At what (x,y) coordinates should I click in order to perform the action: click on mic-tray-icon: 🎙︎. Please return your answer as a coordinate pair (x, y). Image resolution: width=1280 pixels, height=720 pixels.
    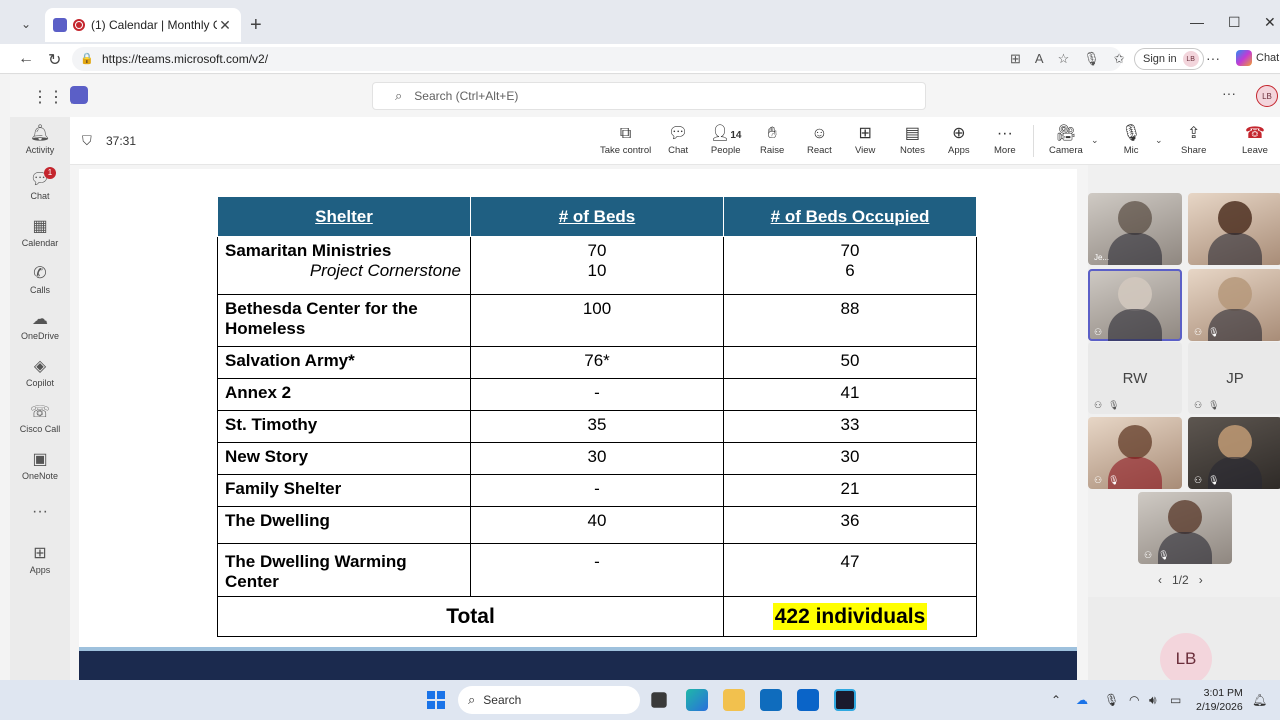
    Looking at the image, I should click on (1111, 700).